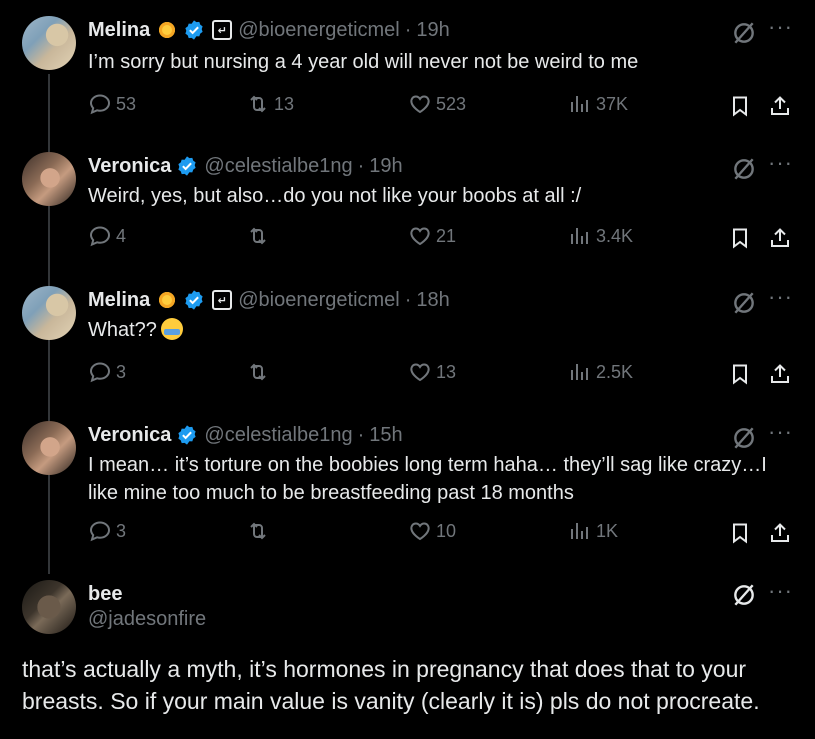 This screenshot has height=739, width=815. Describe the element at coordinates (147, 619) in the screenshot. I see `handle: @jadesonfire` at that location.